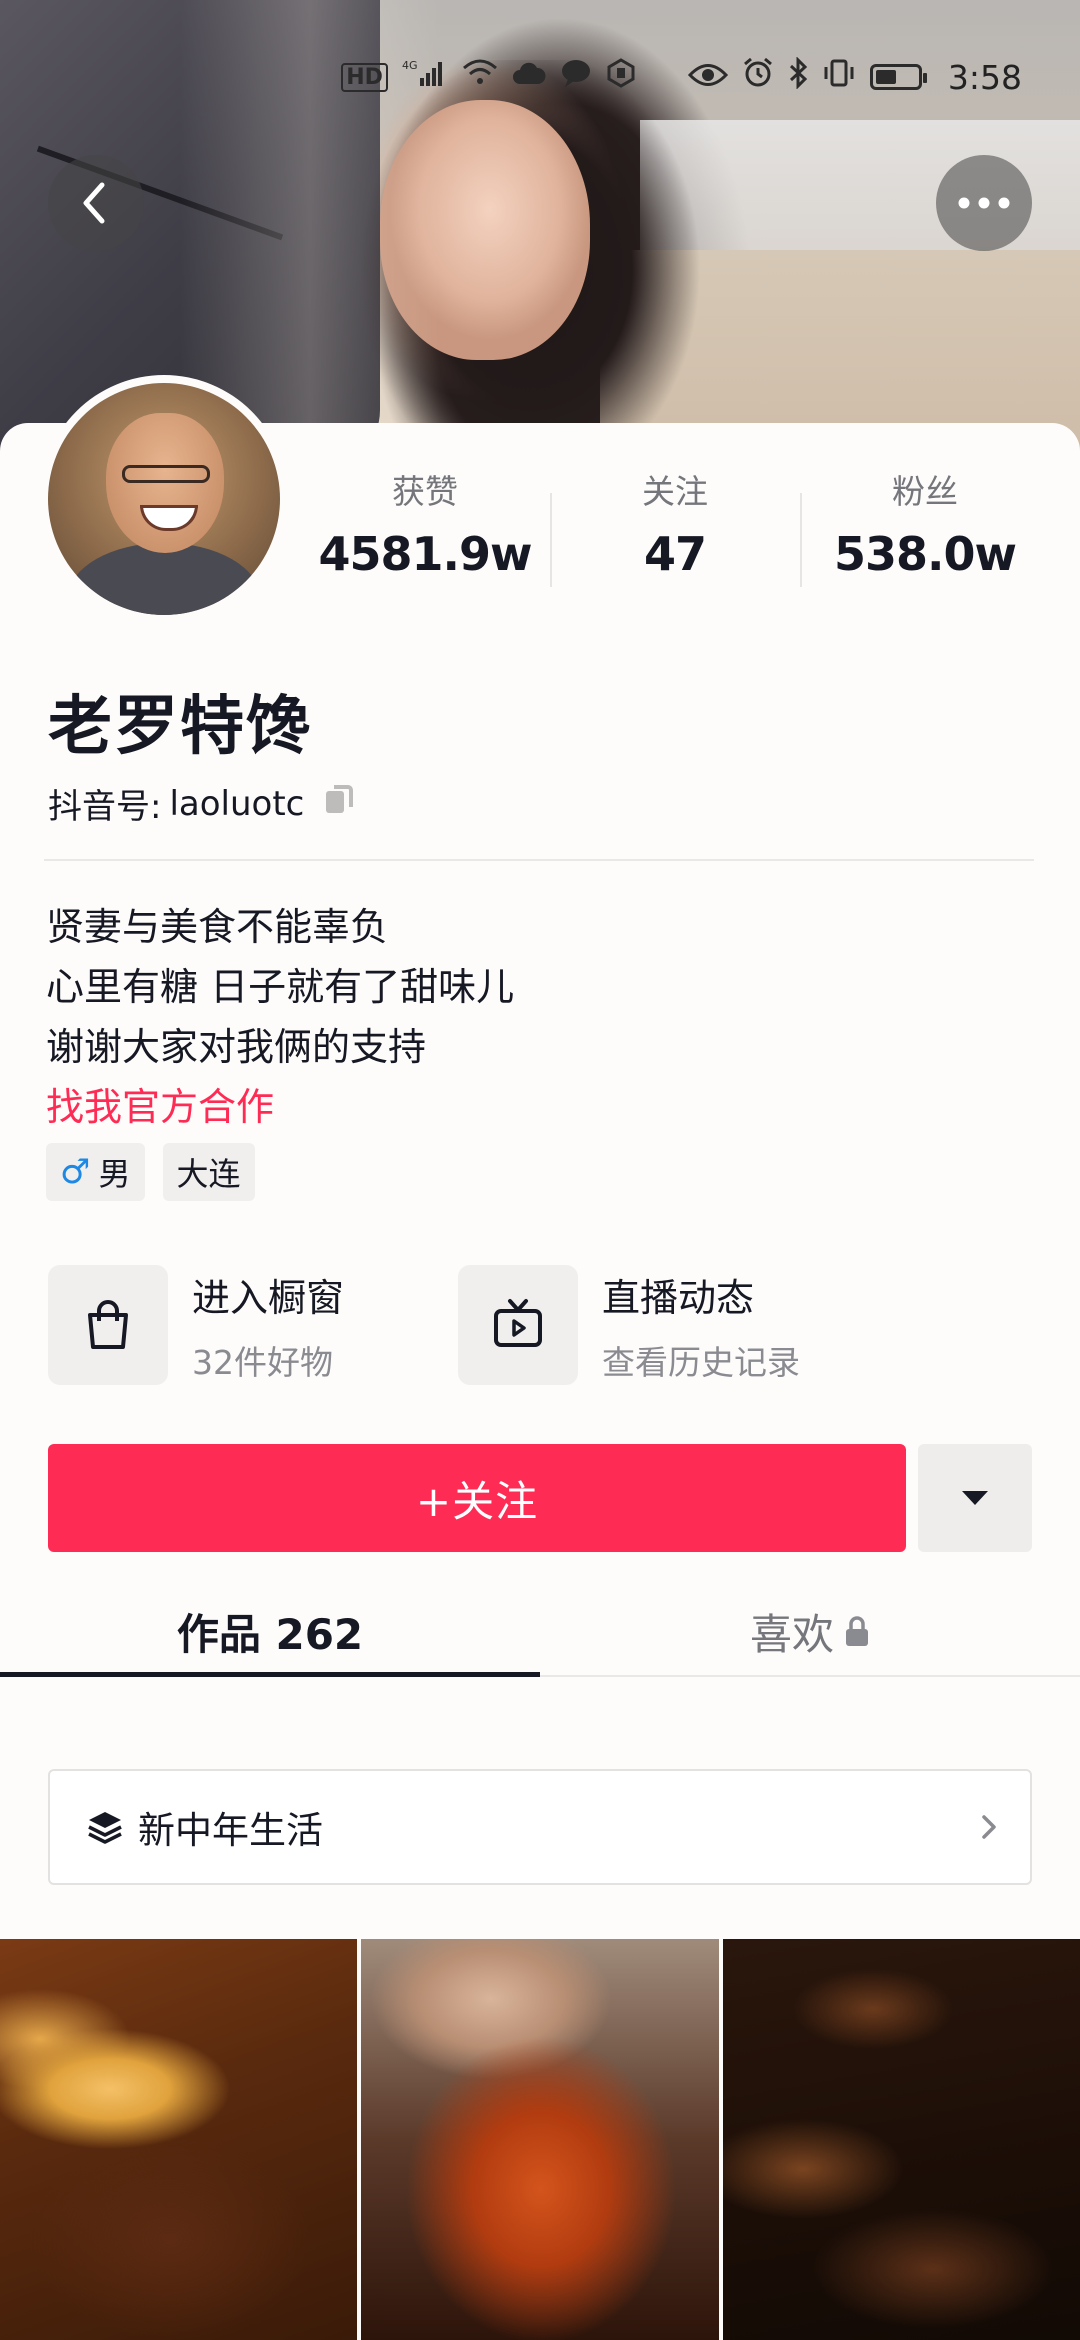 This screenshot has height=2340, width=1080. Describe the element at coordinates (95, 1172) in the screenshot. I see `gender-tag: ♂ 男` at that location.